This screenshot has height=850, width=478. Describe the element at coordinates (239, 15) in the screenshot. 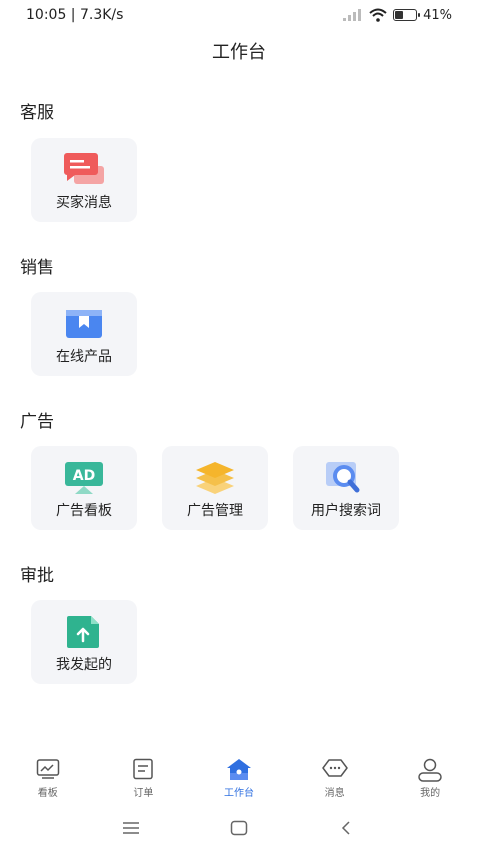

I see `status-bar: 10:05 | 7.3K/s 41%` at that location.